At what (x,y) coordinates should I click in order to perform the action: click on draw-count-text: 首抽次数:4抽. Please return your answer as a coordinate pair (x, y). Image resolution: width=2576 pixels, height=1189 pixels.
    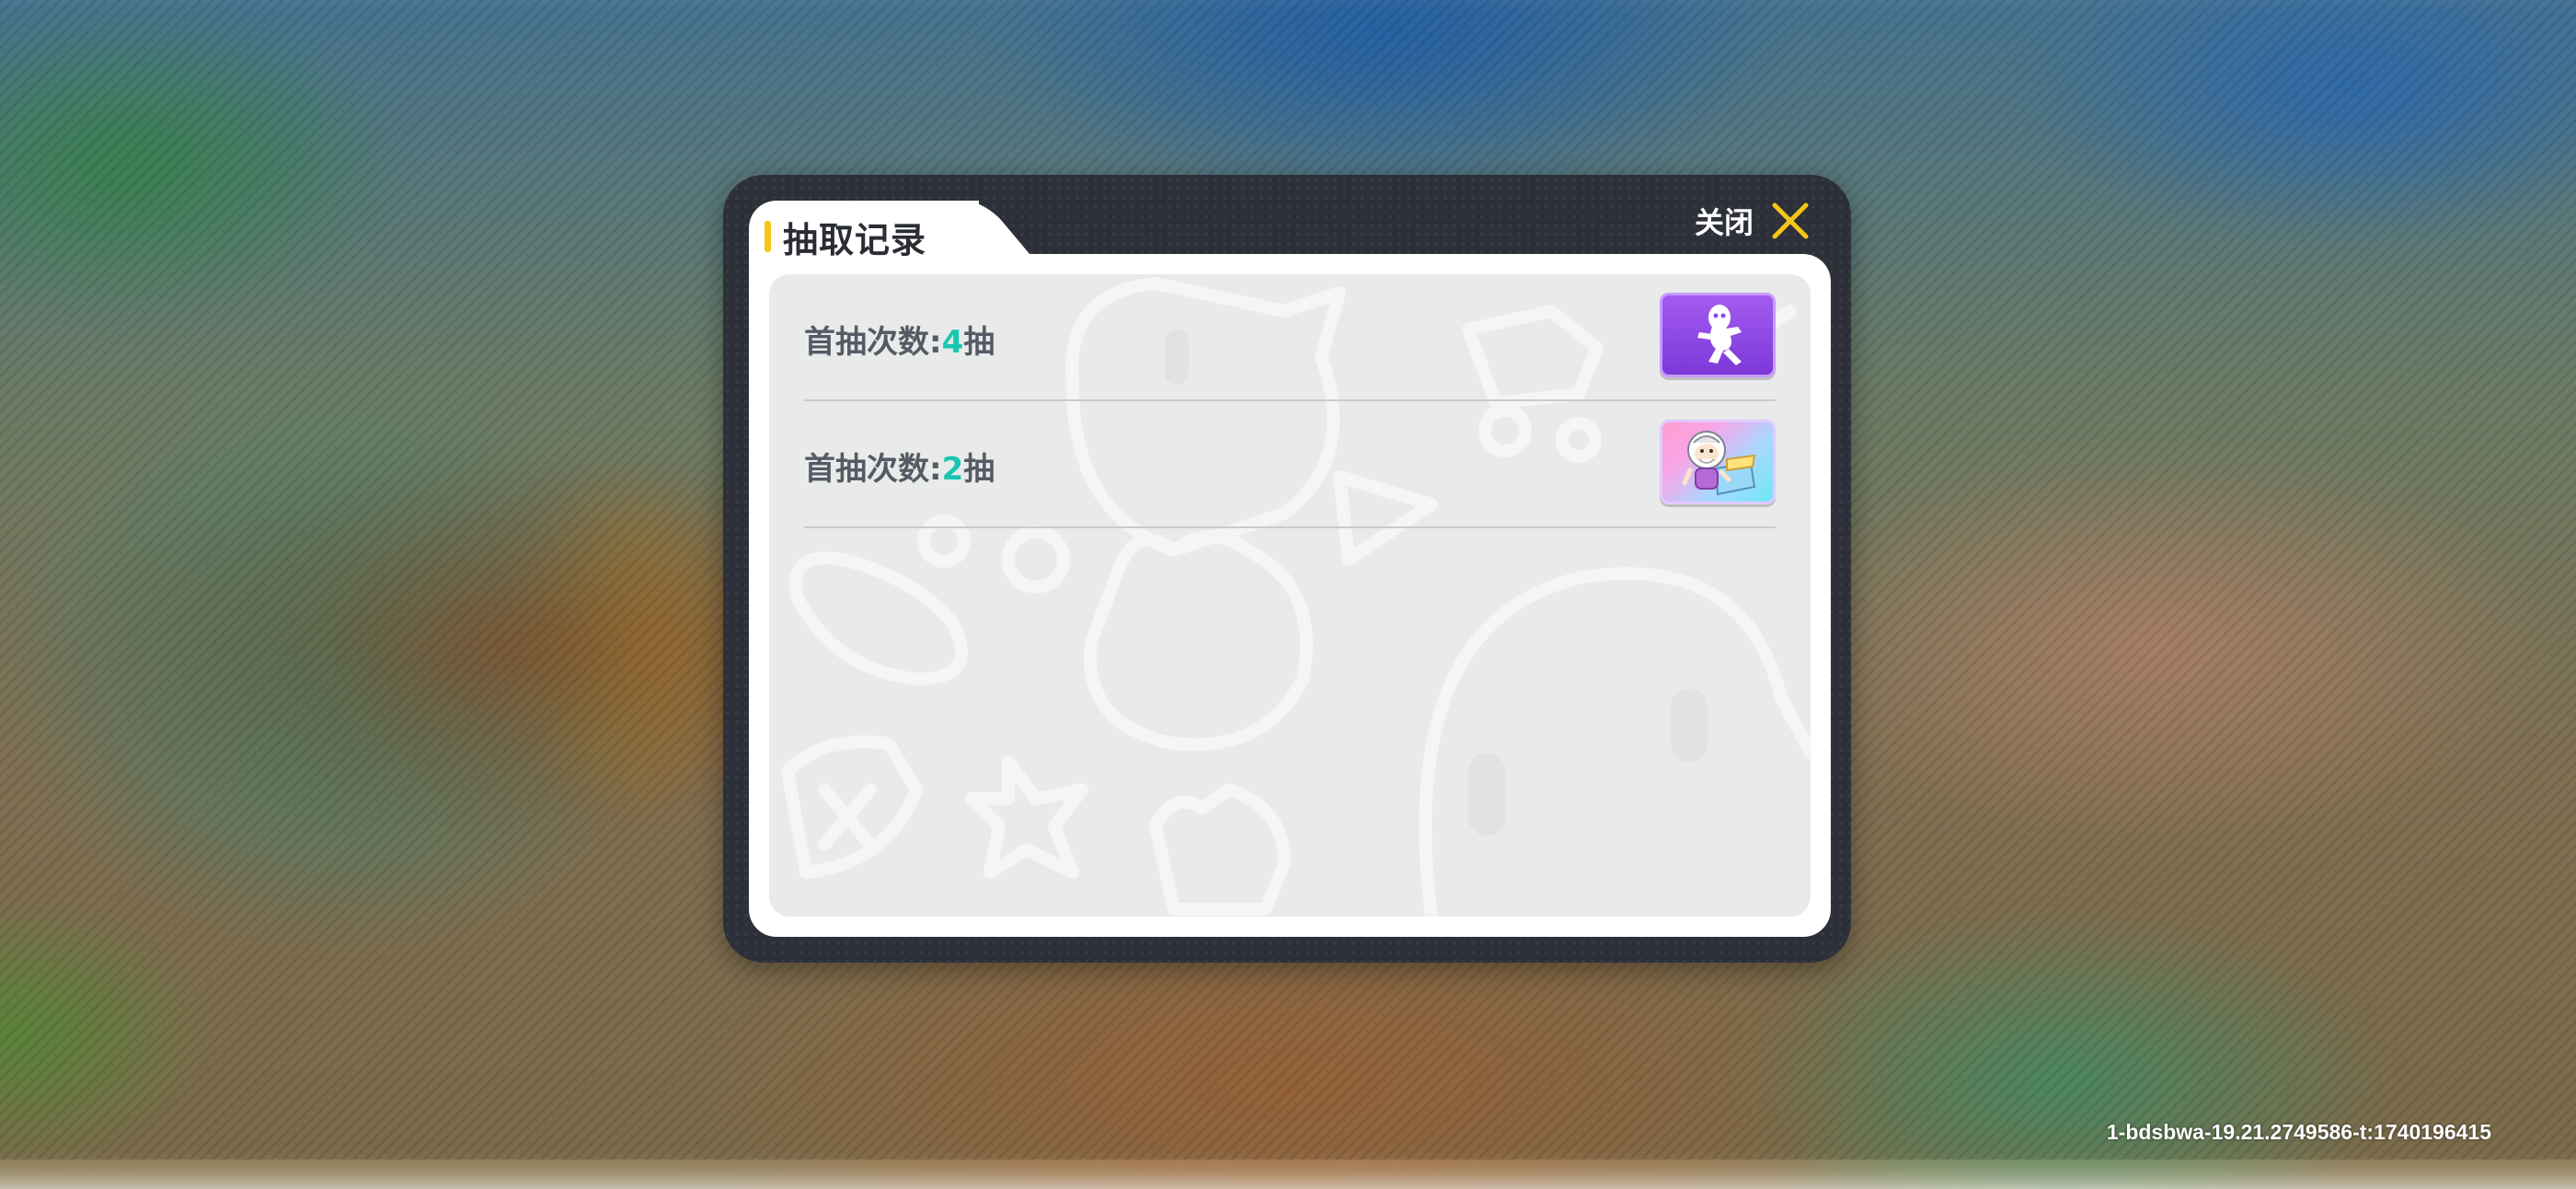
    Looking at the image, I should click on (899, 342).